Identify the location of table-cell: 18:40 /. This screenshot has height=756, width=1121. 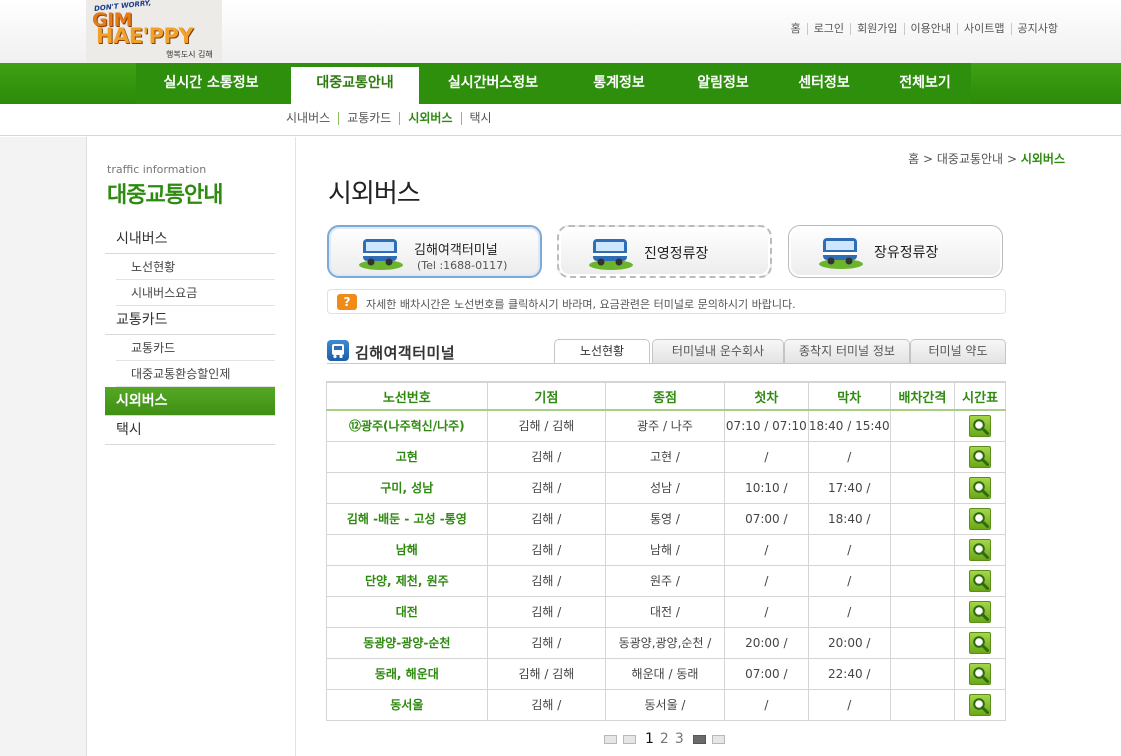
(849, 519).